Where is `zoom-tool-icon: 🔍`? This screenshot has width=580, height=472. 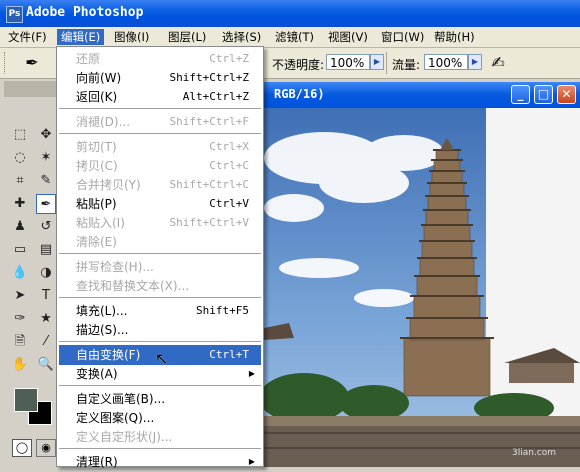 zoom-tool-icon: 🔍 is located at coordinates (46, 365).